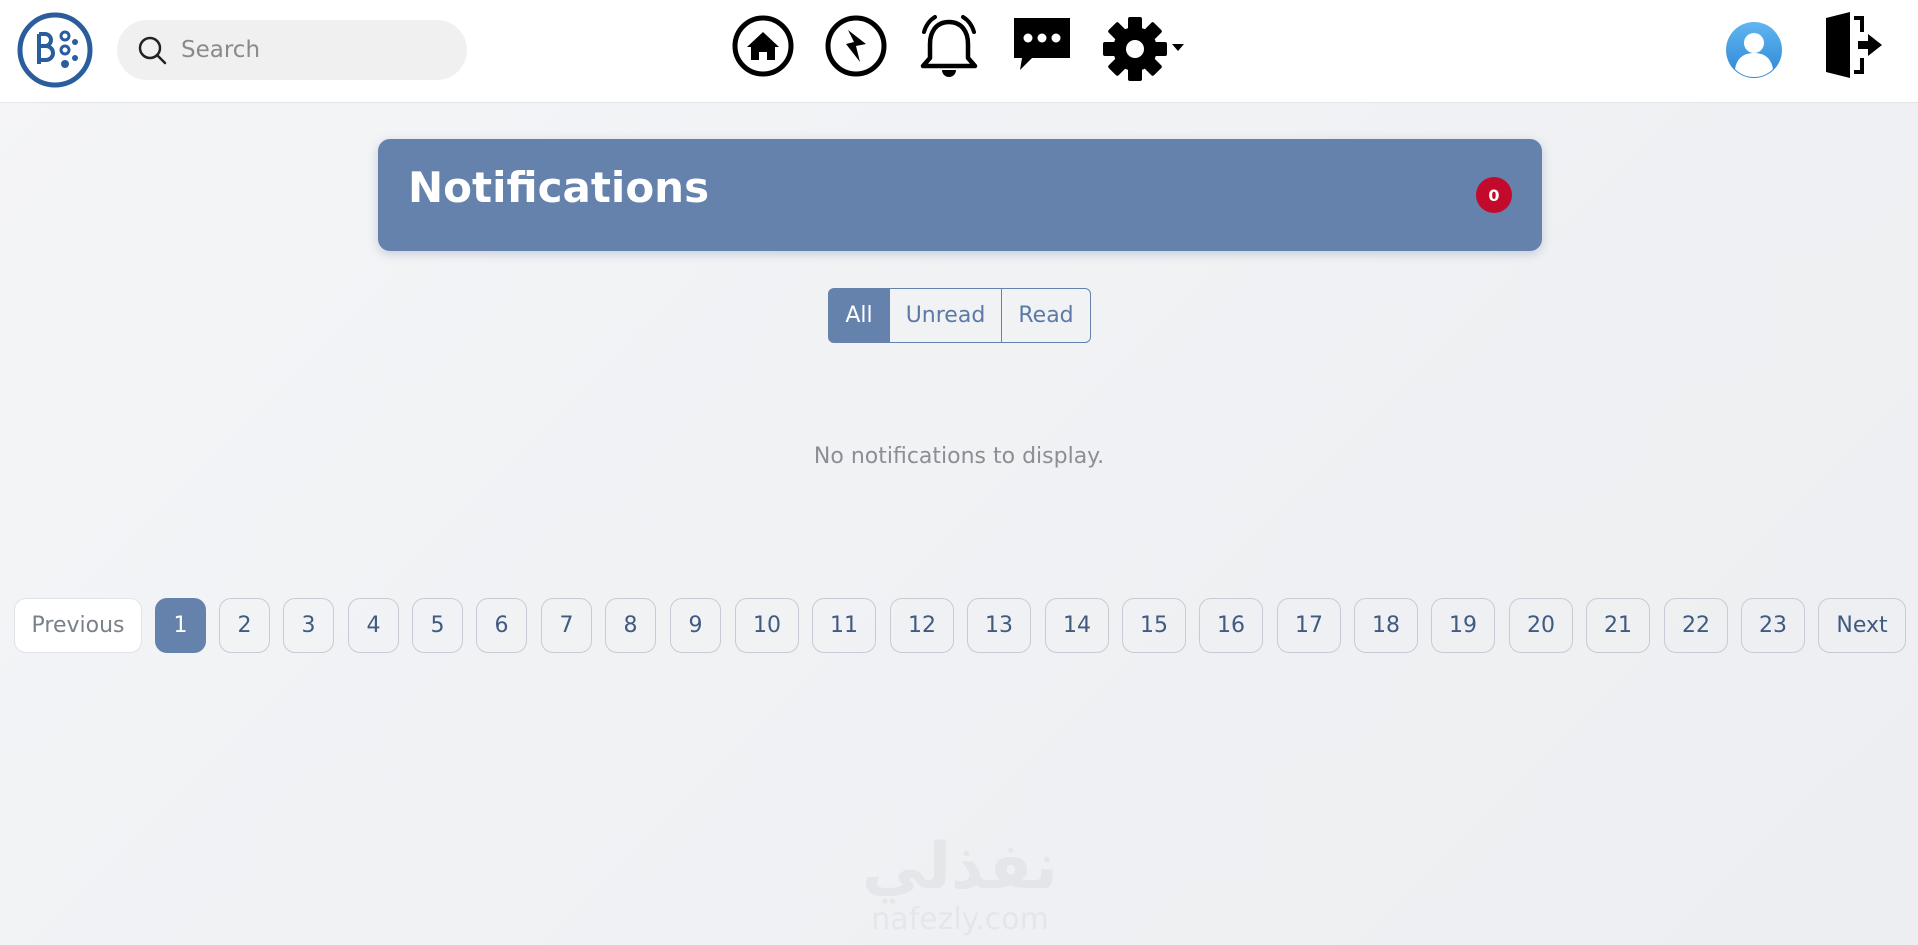  Describe the element at coordinates (559, 187) in the screenshot. I see `page-title: Notifications` at that location.